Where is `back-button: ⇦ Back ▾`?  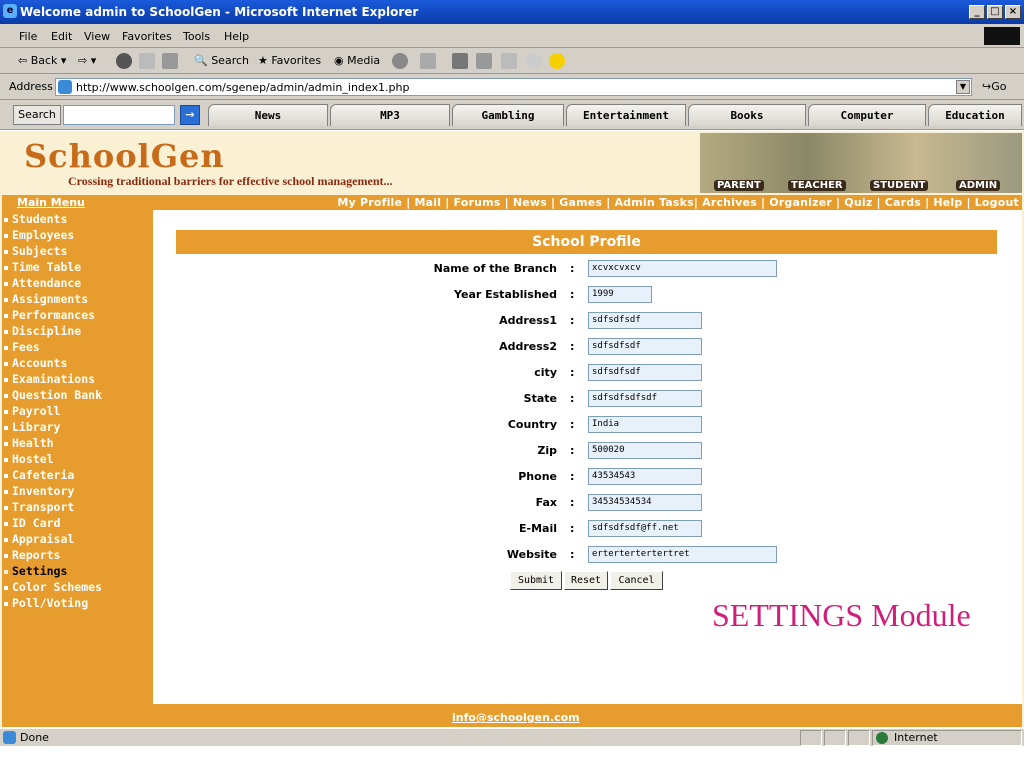 back-button: ⇦ Back ▾ is located at coordinates (42, 60).